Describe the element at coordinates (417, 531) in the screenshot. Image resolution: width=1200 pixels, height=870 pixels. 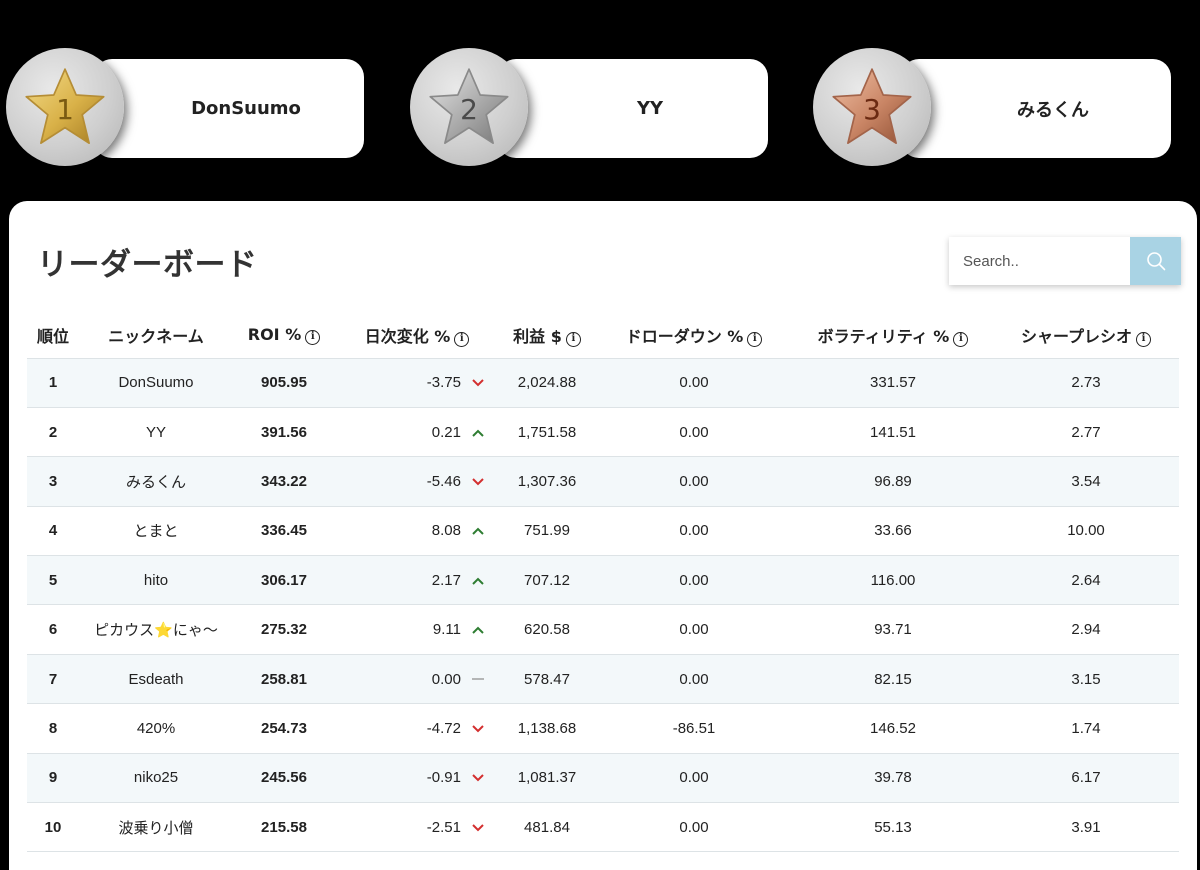
I see `cell-daily-change: 8.08` at that location.